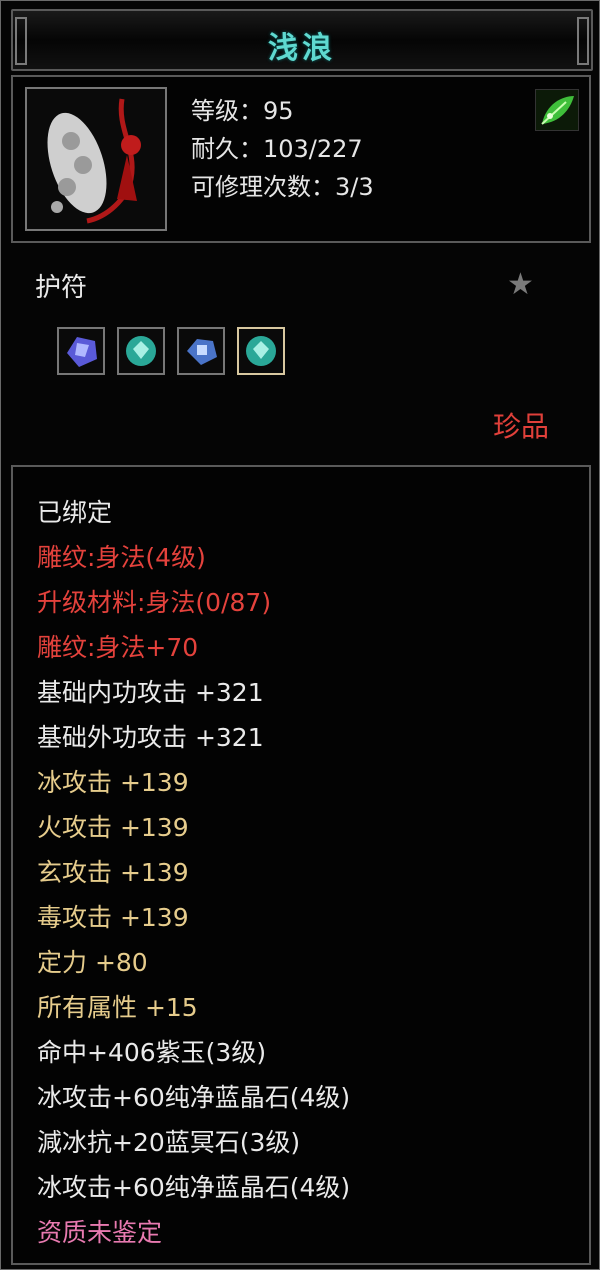 Image resolution: width=600 pixels, height=1270 pixels. I want to click on property-line: 定力 +80, so click(92, 962).